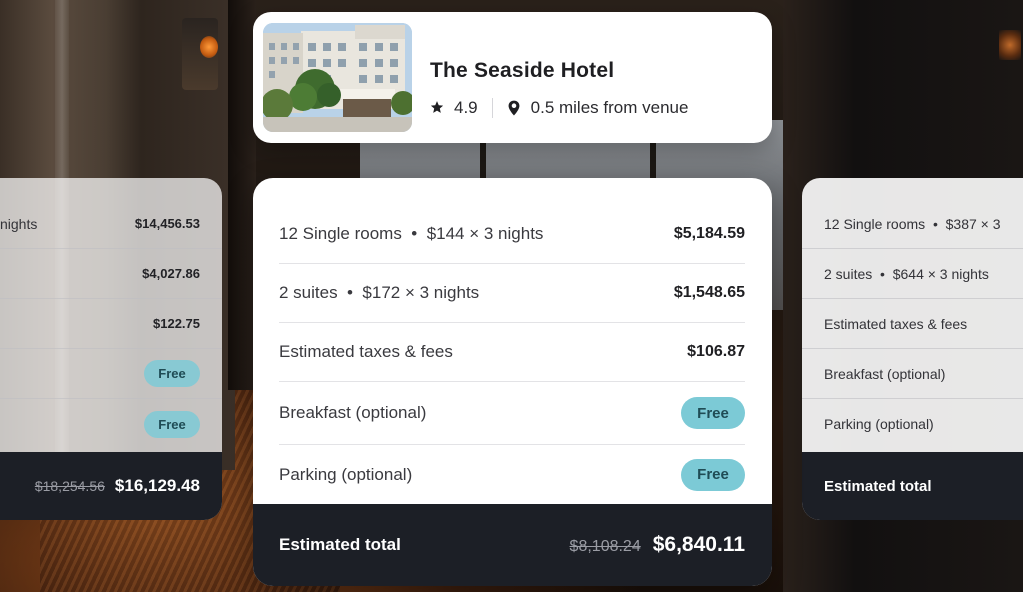 This screenshot has width=1023, height=592. I want to click on hotel-distance: 0.5 miles from venue, so click(609, 107).